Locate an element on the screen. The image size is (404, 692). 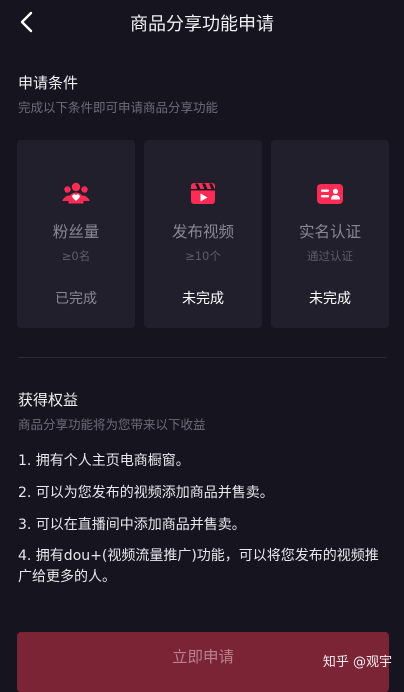
benefit-item: 4. 拥有dou+(视频流量推广)功能，可以将您发布的视频推广给更多的人。 is located at coordinates (198, 566).